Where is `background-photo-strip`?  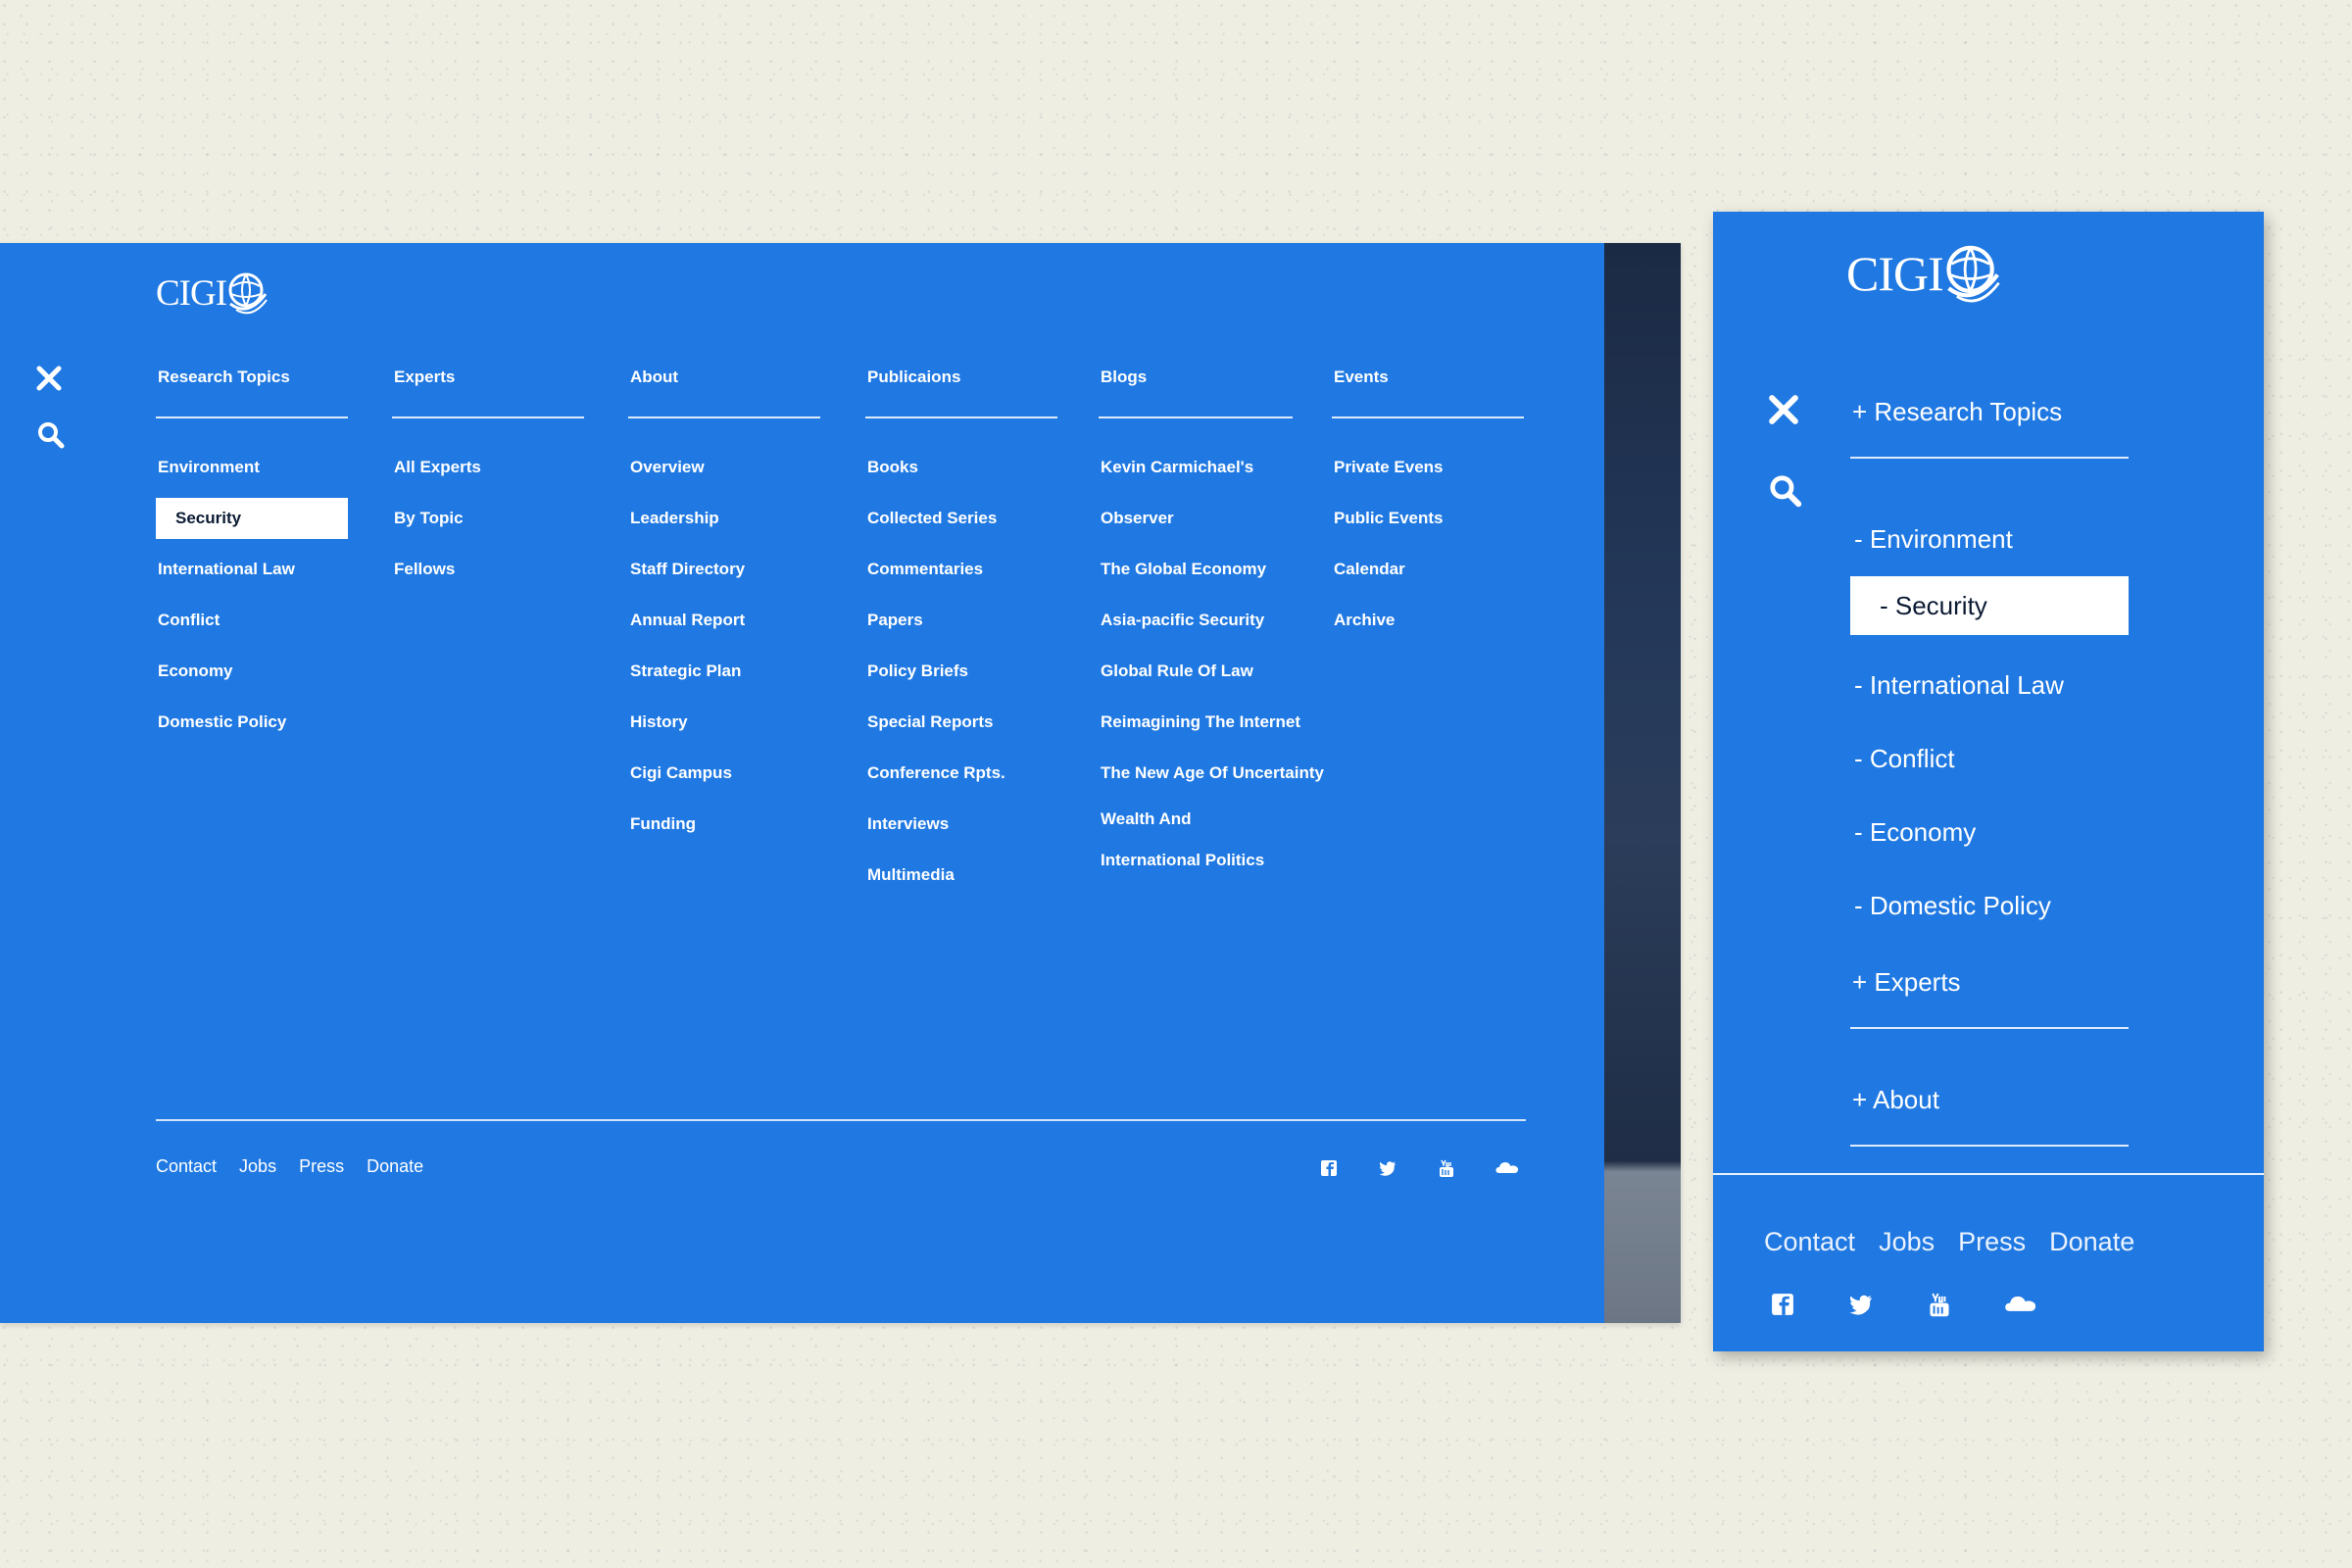
background-photo-strip is located at coordinates (1642, 783).